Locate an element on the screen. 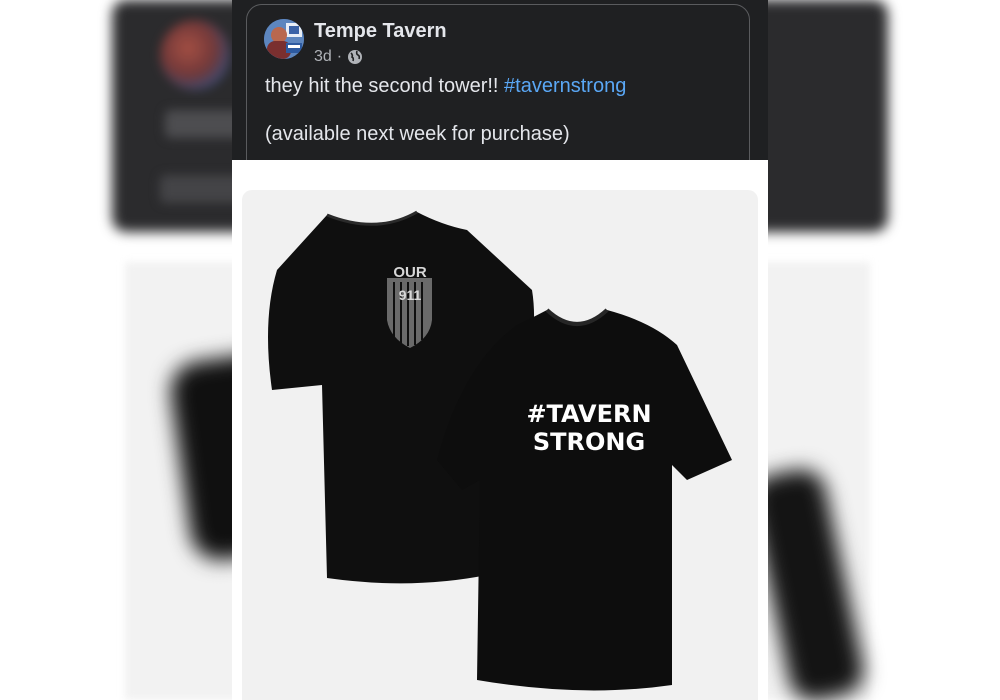 The width and height of the screenshot is (1000, 700). front-shirt-line2: STRONG is located at coordinates (589, 442).